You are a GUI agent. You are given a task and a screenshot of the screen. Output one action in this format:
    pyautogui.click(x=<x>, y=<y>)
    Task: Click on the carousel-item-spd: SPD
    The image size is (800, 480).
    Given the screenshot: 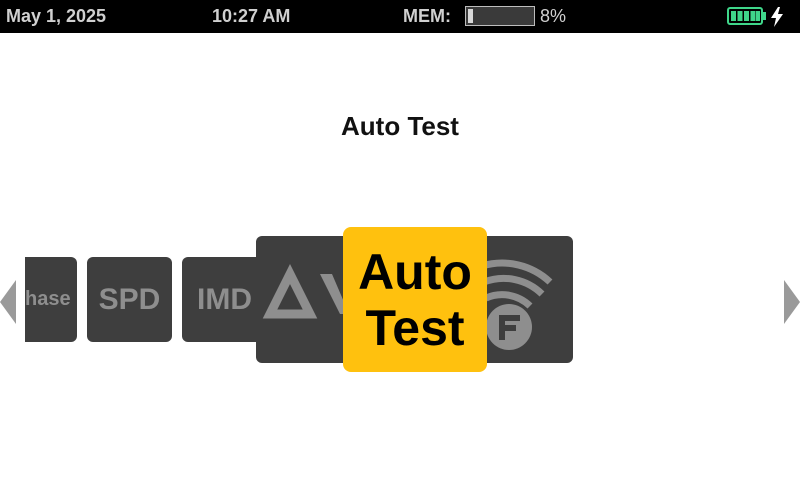 What is the action you would take?
    pyautogui.click(x=129, y=299)
    